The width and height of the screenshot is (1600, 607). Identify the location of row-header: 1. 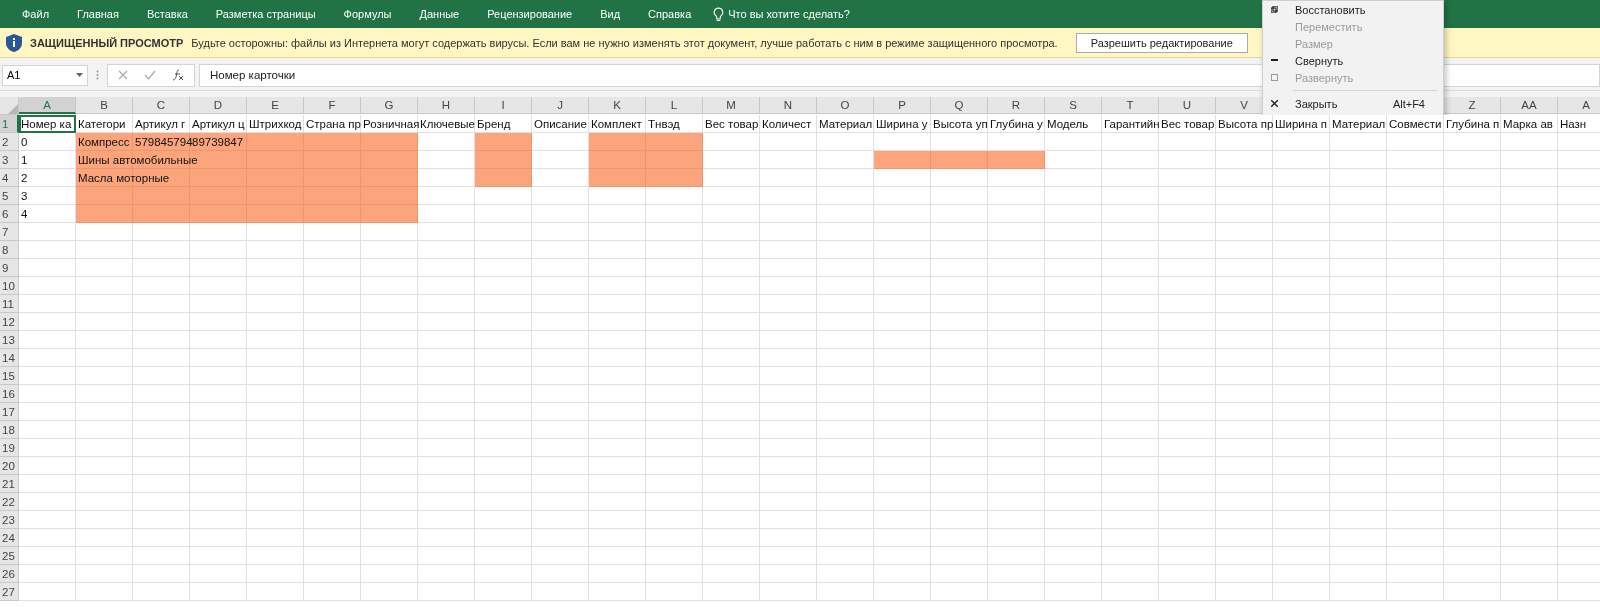
(9, 124).